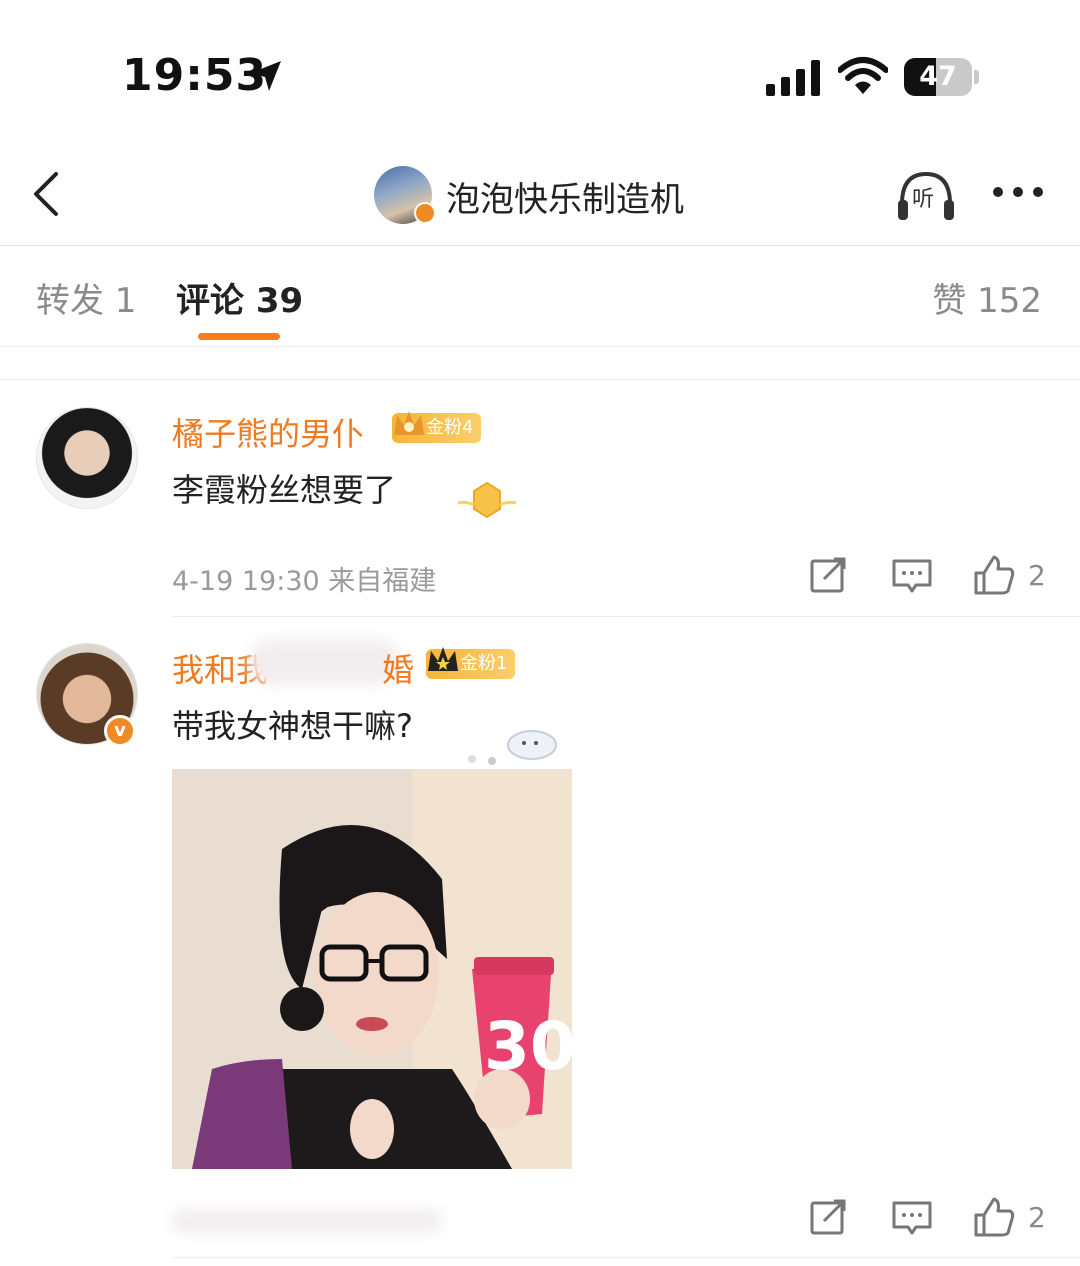  Describe the element at coordinates (626, 1257) in the screenshot. I see `divider` at that location.